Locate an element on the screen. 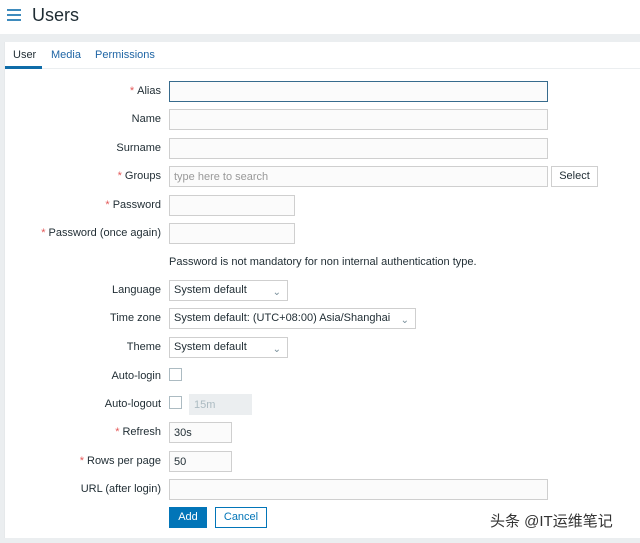 This screenshot has width=640, height=543. name-label: Name is located at coordinates (146, 119).